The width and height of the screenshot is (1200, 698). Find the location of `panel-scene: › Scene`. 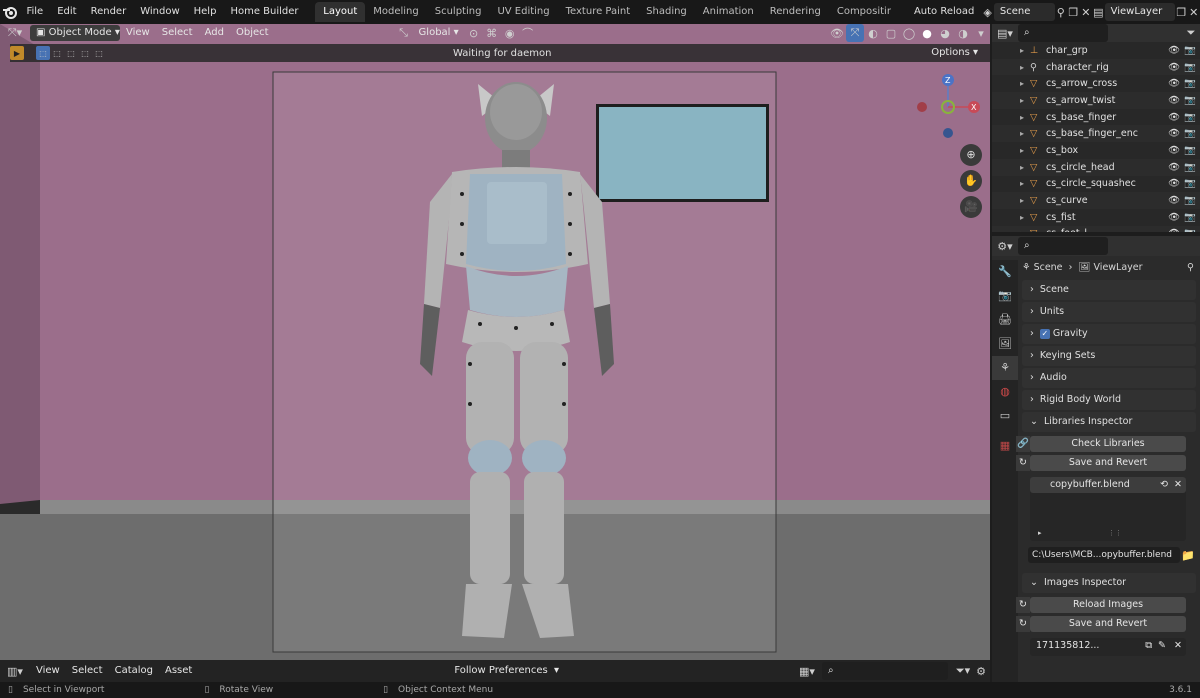

panel-scene: › Scene is located at coordinates (1109, 290).